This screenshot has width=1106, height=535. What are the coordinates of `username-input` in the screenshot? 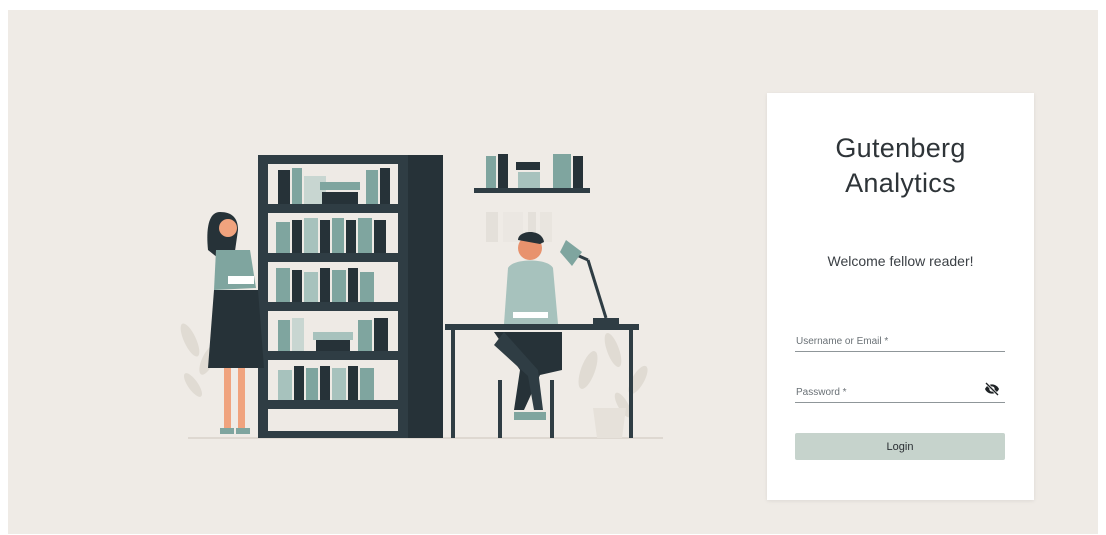 It's located at (900, 340).